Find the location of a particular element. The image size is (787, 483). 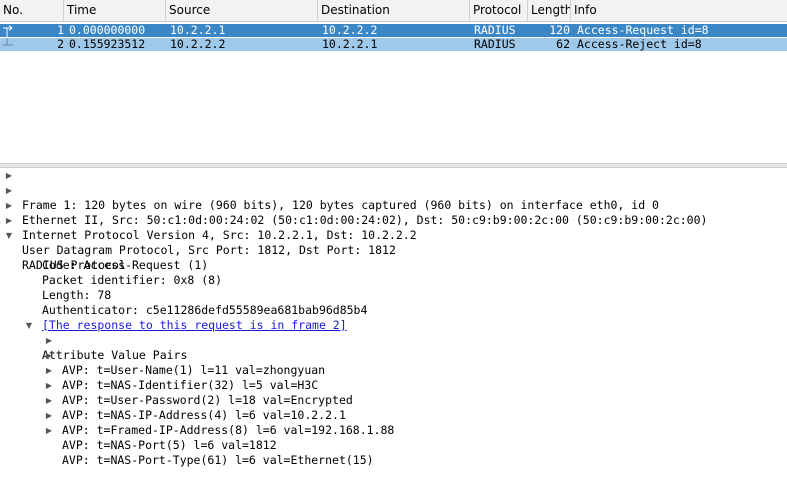

tree-item-length: Length: 78 is located at coordinates (393, 287).